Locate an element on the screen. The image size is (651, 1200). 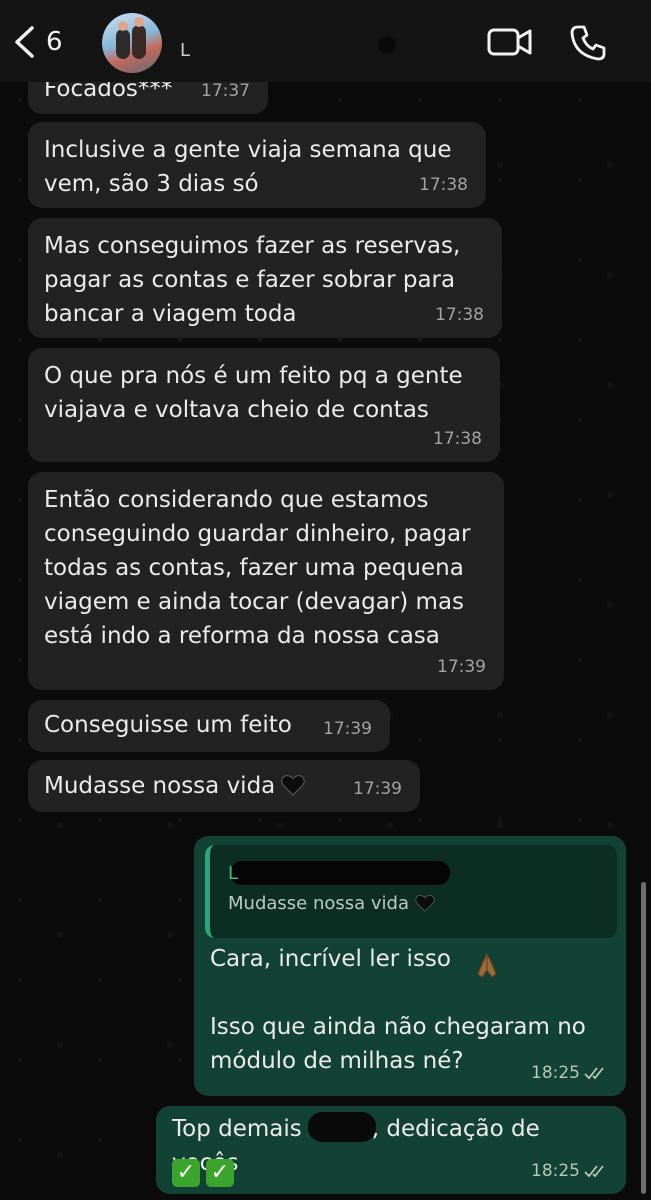
chat-header: 6 L is located at coordinates (325, 41).